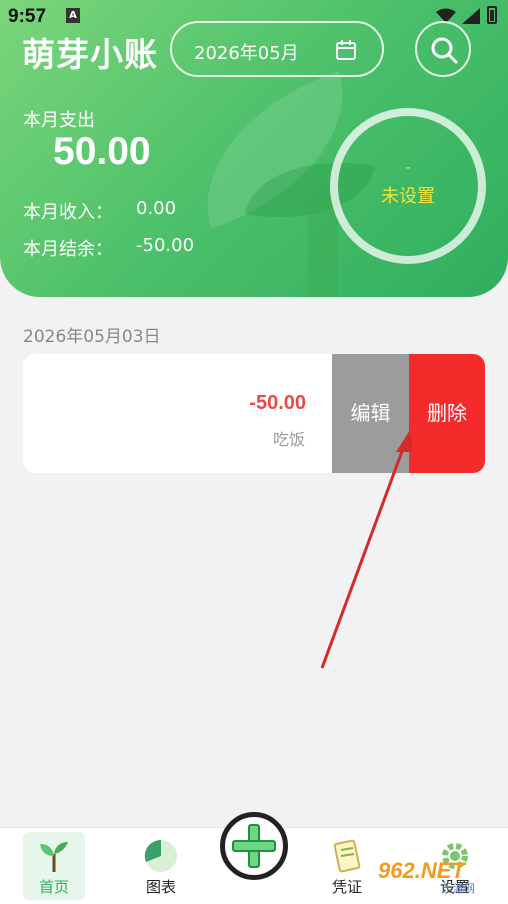 The height and width of the screenshot is (904, 508). Describe the element at coordinates (68, 212) in the screenshot. I see `income-label: 本月收入：` at that location.